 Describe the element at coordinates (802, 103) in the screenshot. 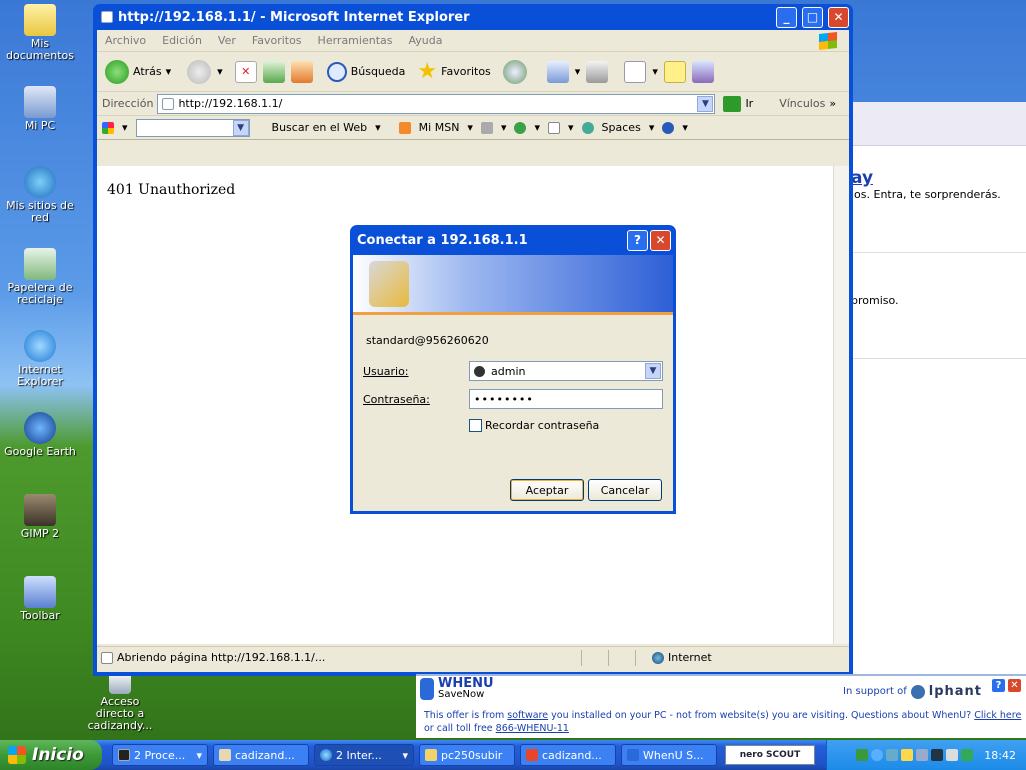

I see `links-label: Vínculos` at that location.